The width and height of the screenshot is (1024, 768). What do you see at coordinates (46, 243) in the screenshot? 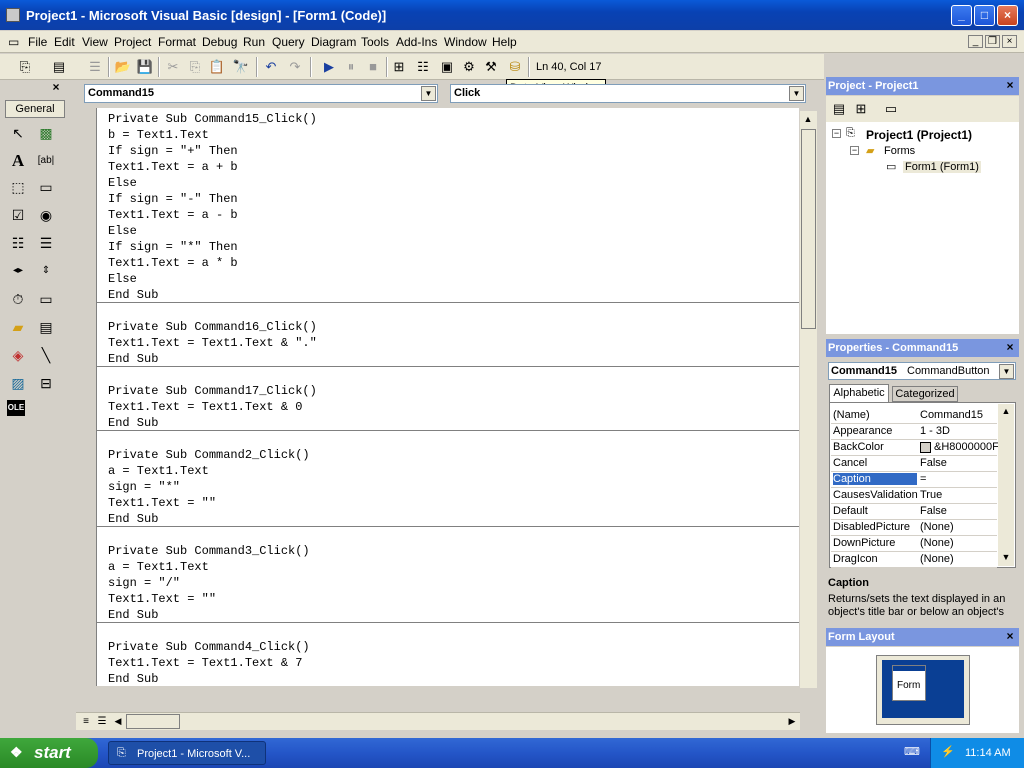
I see `listbox-icon: ☰` at bounding box center [46, 243].